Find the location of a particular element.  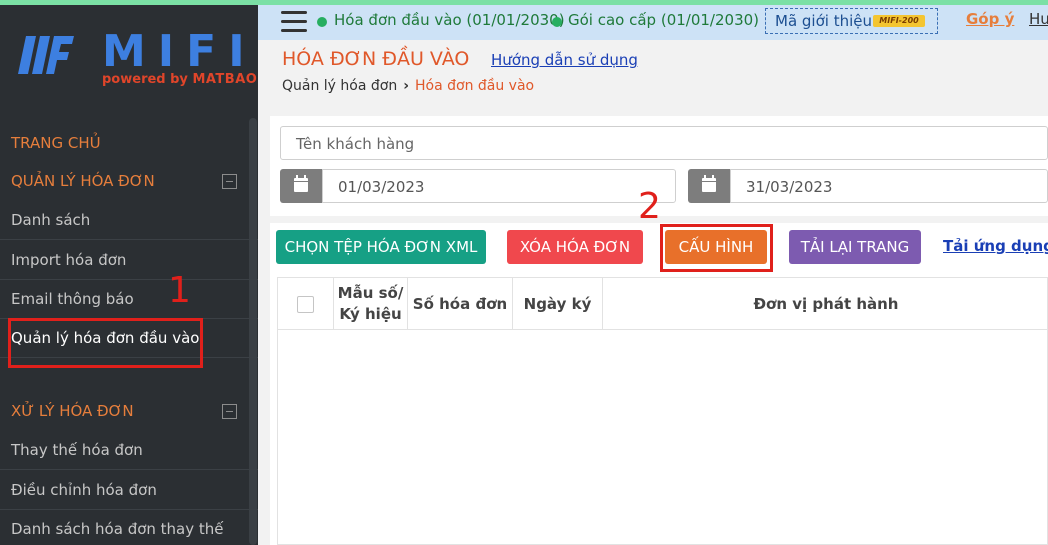

select-all-checkbox is located at coordinates (305, 304).